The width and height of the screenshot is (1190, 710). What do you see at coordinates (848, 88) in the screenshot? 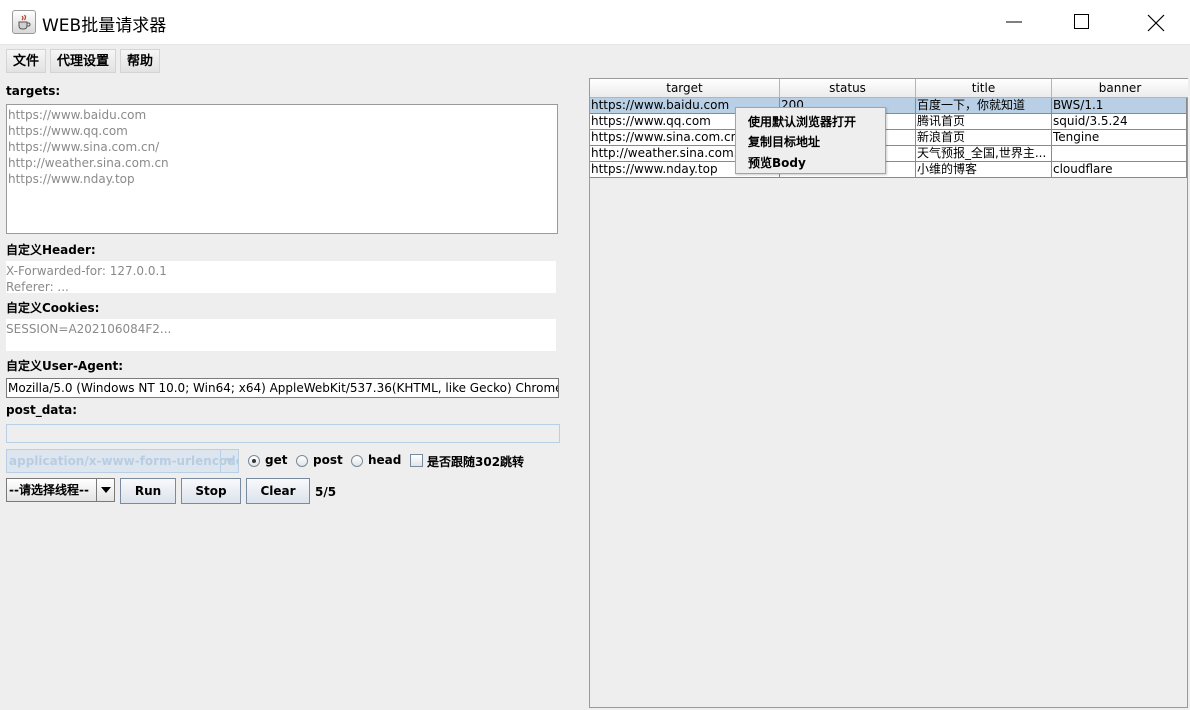
I see `column-header-status: status` at bounding box center [848, 88].